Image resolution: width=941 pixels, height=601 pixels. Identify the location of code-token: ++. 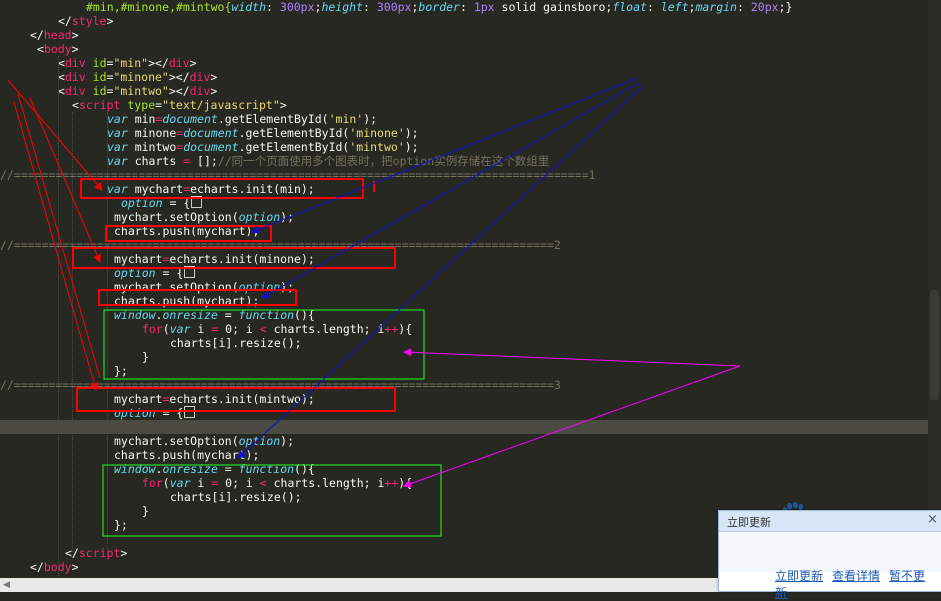
(391, 329).